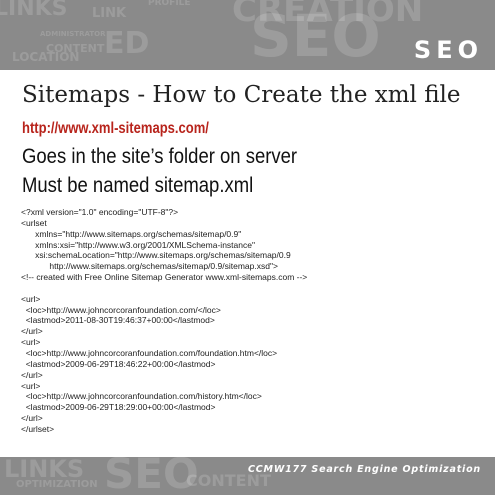 Image resolution: width=495 pixels, height=495 pixels. What do you see at coordinates (34, 222) in the screenshot?
I see `code-line: <urlset` at bounding box center [34, 222].